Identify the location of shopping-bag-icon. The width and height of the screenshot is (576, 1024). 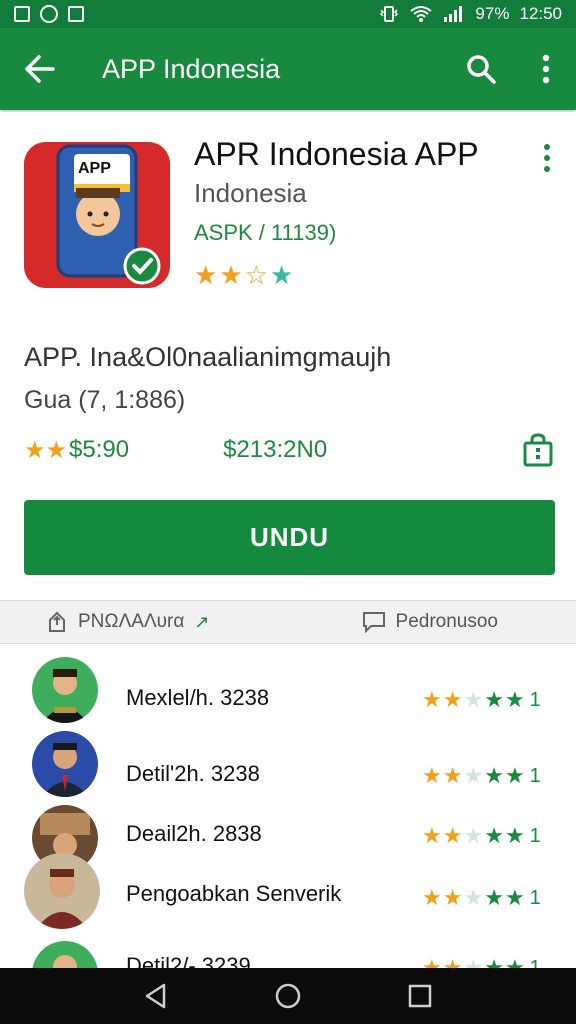
(538, 450).